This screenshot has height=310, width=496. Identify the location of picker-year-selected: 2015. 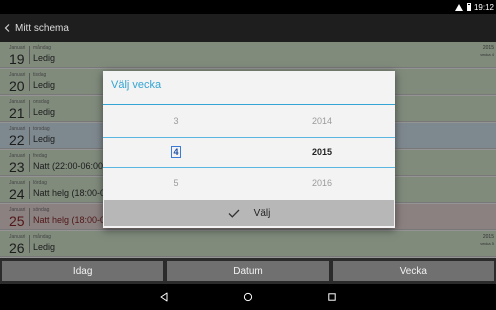
(322, 152).